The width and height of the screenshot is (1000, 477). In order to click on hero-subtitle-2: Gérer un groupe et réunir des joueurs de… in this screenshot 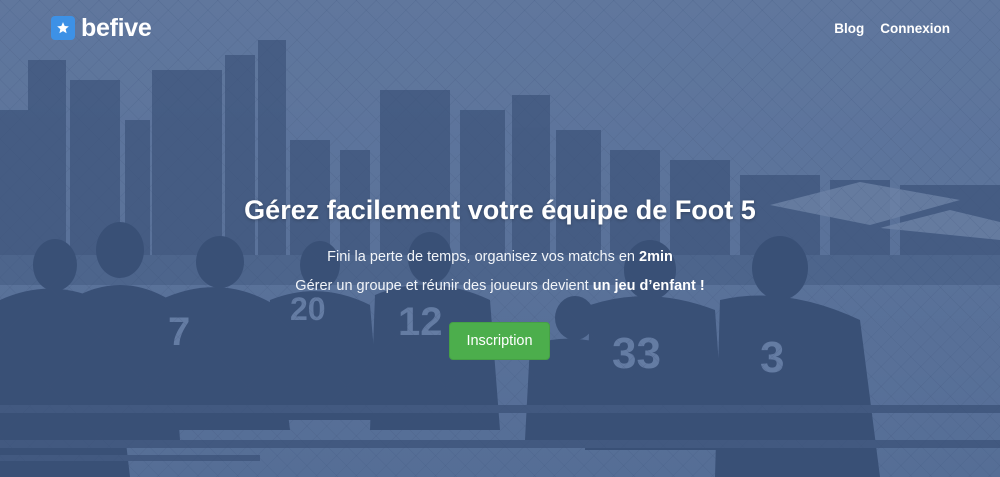, I will do `click(500, 286)`.